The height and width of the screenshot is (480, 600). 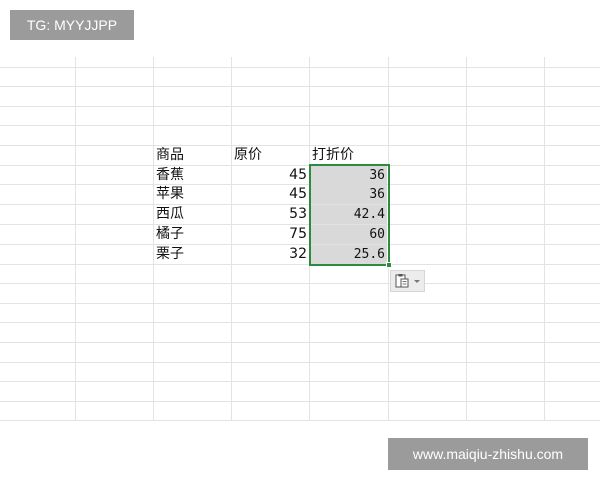 I want to click on original-price-cell: 32, so click(x=270, y=254).